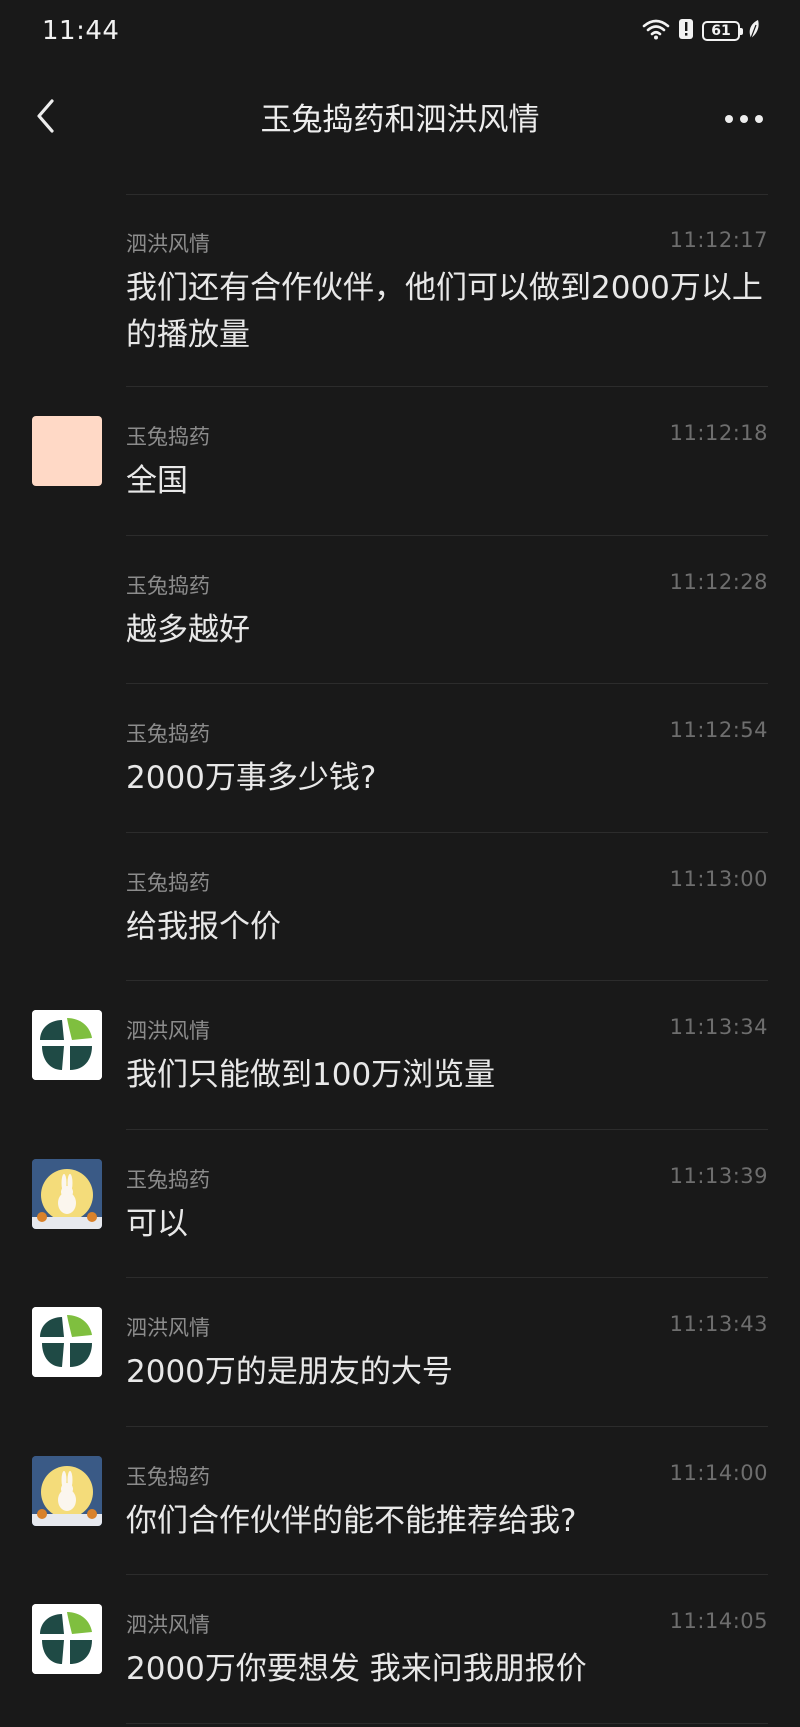 Image resolution: width=800 pixels, height=1727 pixels. I want to click on battery-icon: 61, so click(722, 31).